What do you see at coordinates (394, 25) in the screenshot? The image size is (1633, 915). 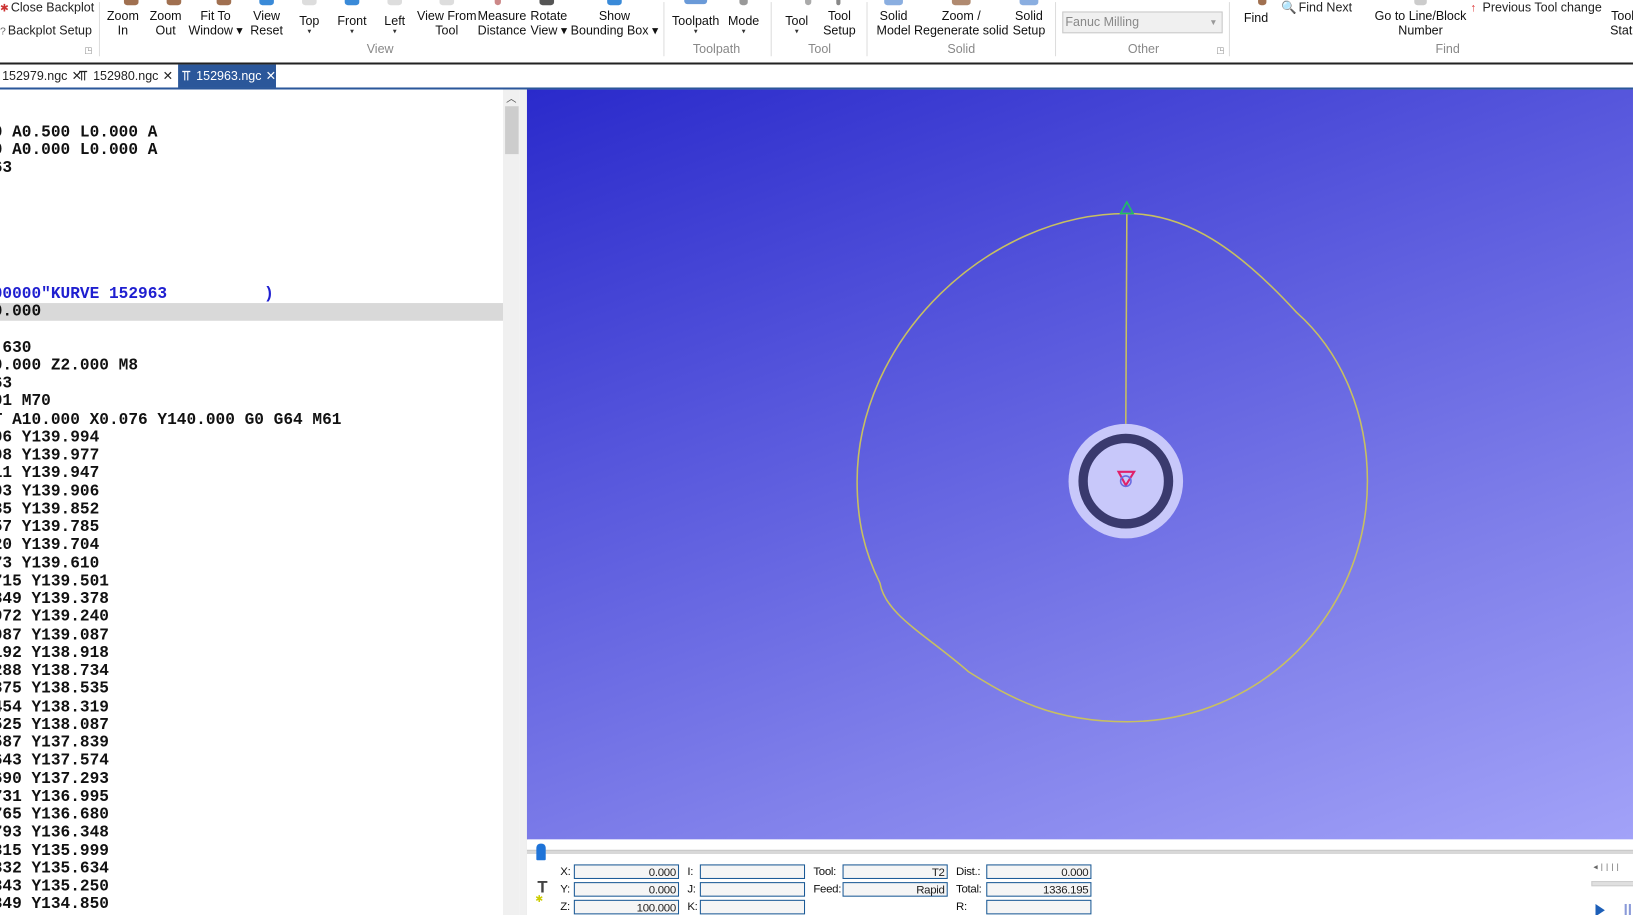 I see `left-view-button: Left ▾` at bounding box center [394, 25].